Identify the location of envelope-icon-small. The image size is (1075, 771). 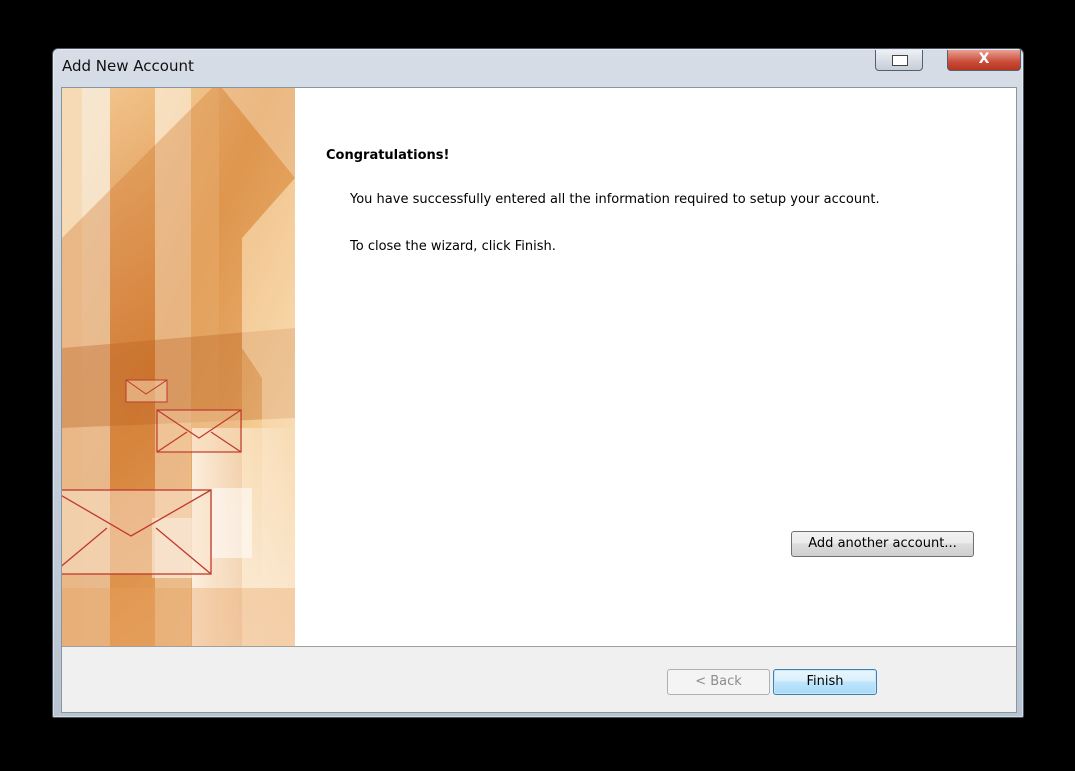
(146, 391).